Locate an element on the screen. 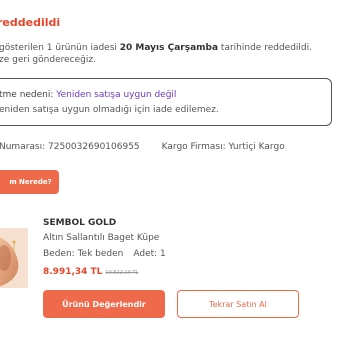 This screenshot has width=350, height=350. product-quantity: 1 is located at coordinates (163, 254).